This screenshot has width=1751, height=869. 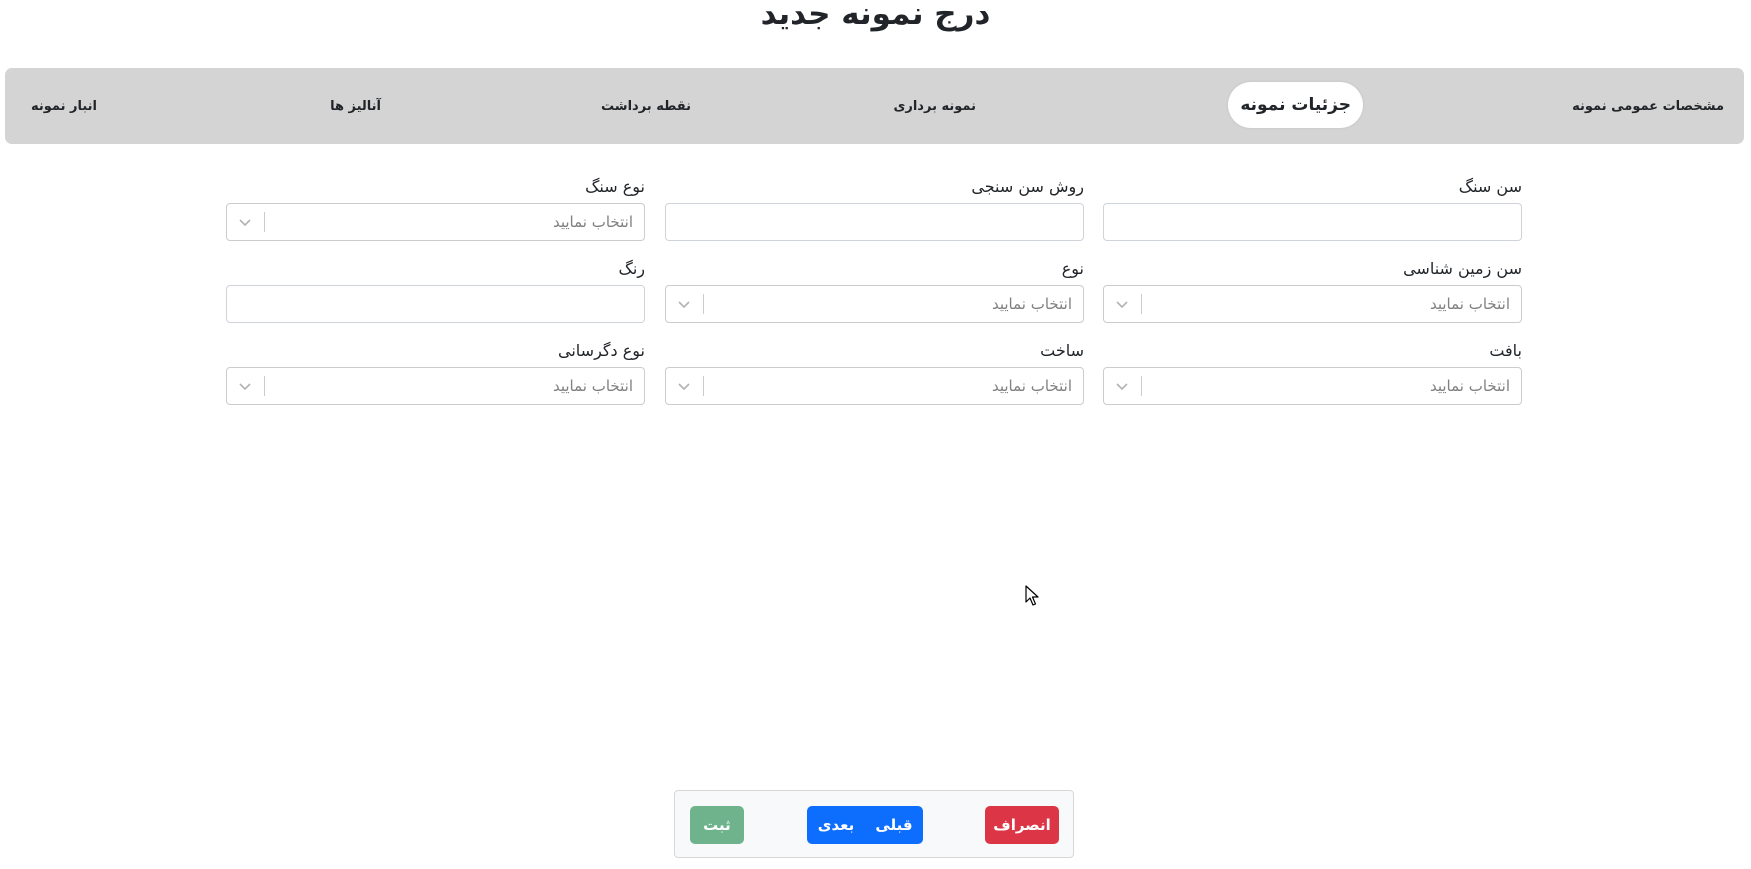 I want to click on next-button: بعدی, so click(x=836, y=825).